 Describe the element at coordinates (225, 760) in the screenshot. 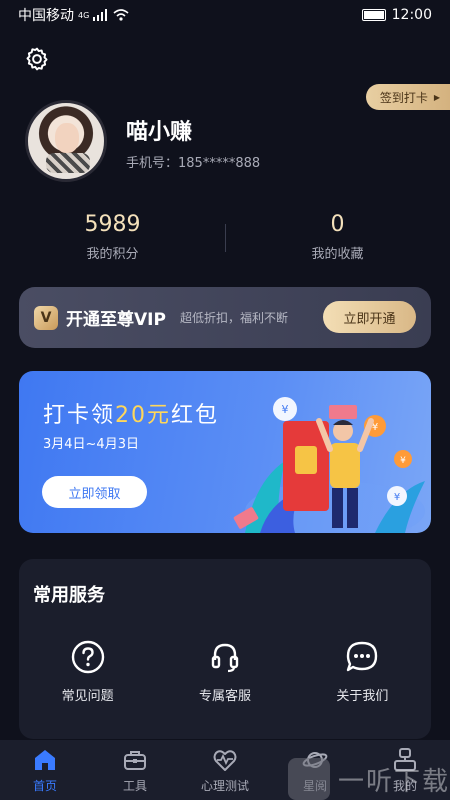

I see `heart-pulse-icon` at that location.